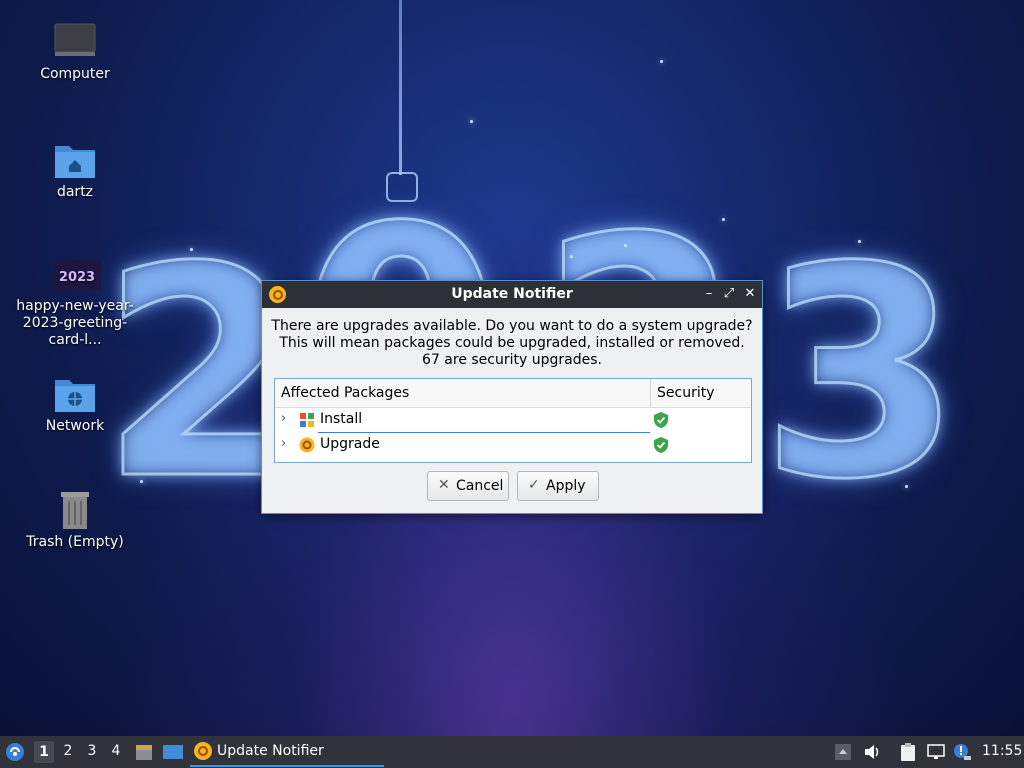  Describe the element at coordinates (844, 752) in the screenshot. I see `tray-arrow-icon` at that location.